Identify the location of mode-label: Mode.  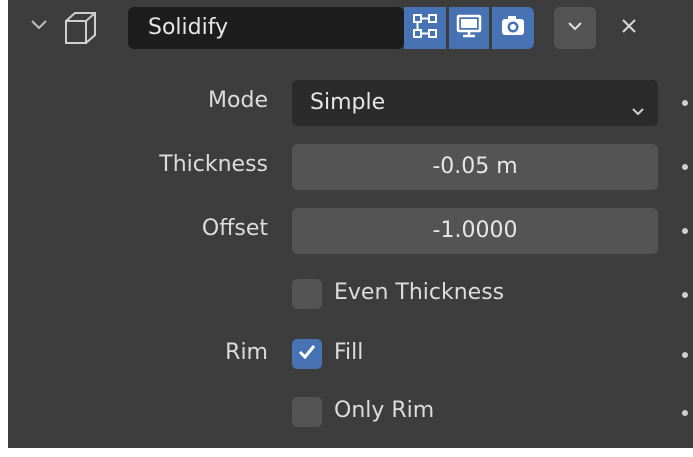
(238, 100).